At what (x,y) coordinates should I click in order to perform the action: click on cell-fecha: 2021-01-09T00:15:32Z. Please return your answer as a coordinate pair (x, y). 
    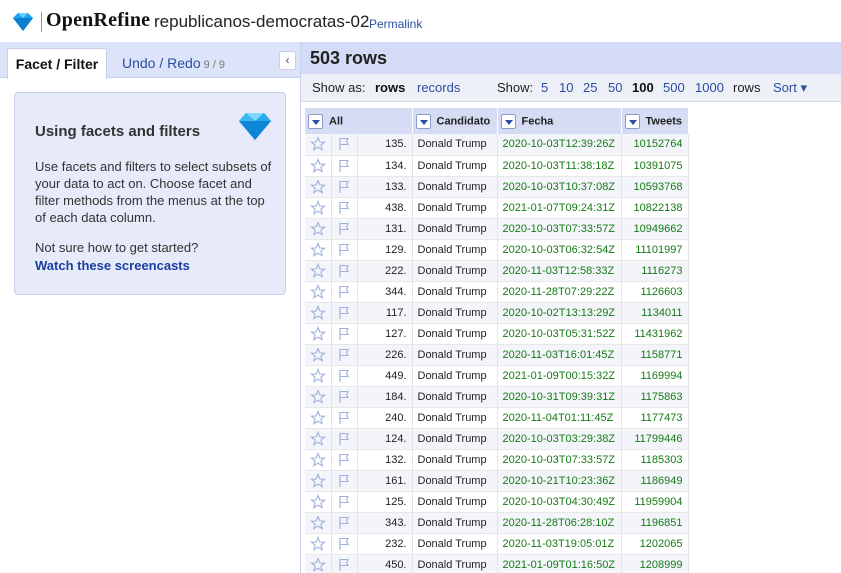
    Looking at the image, I should click on (559, 376).